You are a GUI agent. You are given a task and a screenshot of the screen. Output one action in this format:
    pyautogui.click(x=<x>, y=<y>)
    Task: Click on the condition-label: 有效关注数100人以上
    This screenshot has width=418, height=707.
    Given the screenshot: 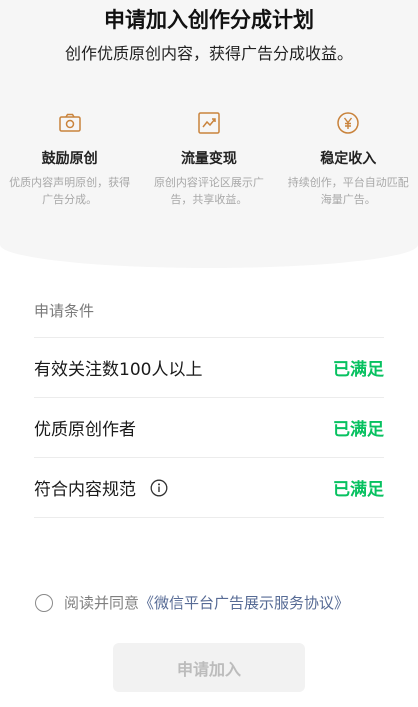 What is the action you would take?
    pyautogui.click(x=118, y=370)
    